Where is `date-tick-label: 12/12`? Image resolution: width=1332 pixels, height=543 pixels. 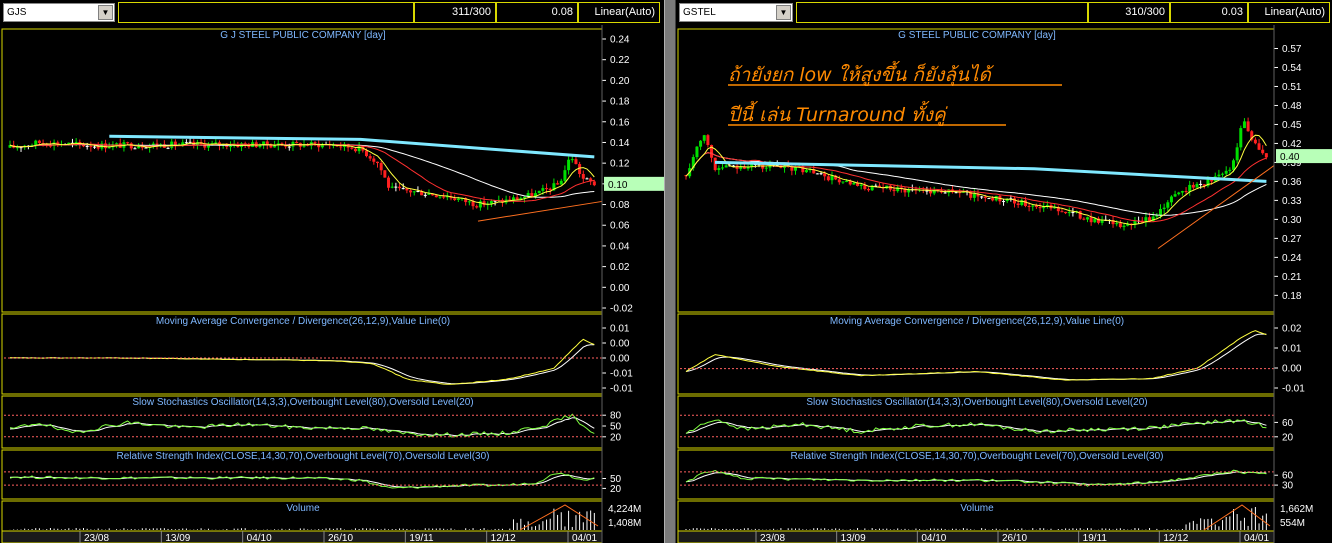
date-tick-label: 12/12 is located at coordinates (503, 538).